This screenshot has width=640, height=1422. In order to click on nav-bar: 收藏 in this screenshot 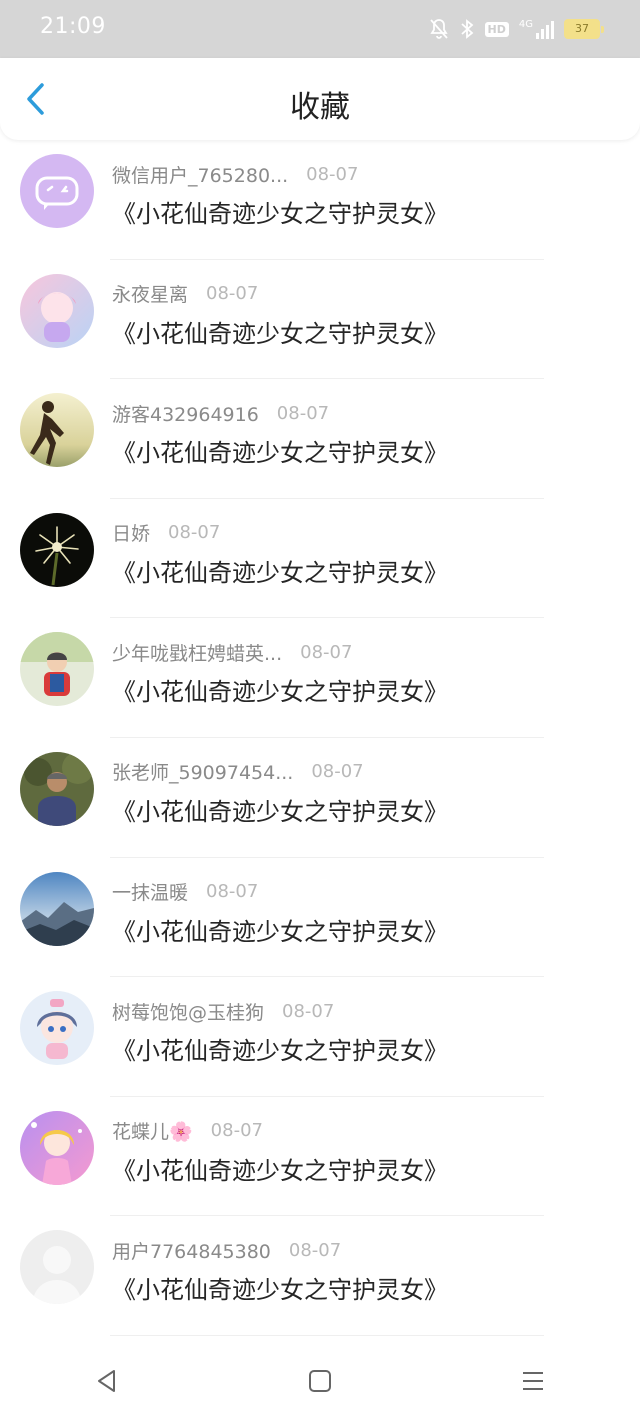, I will do `click(320, 99)`.